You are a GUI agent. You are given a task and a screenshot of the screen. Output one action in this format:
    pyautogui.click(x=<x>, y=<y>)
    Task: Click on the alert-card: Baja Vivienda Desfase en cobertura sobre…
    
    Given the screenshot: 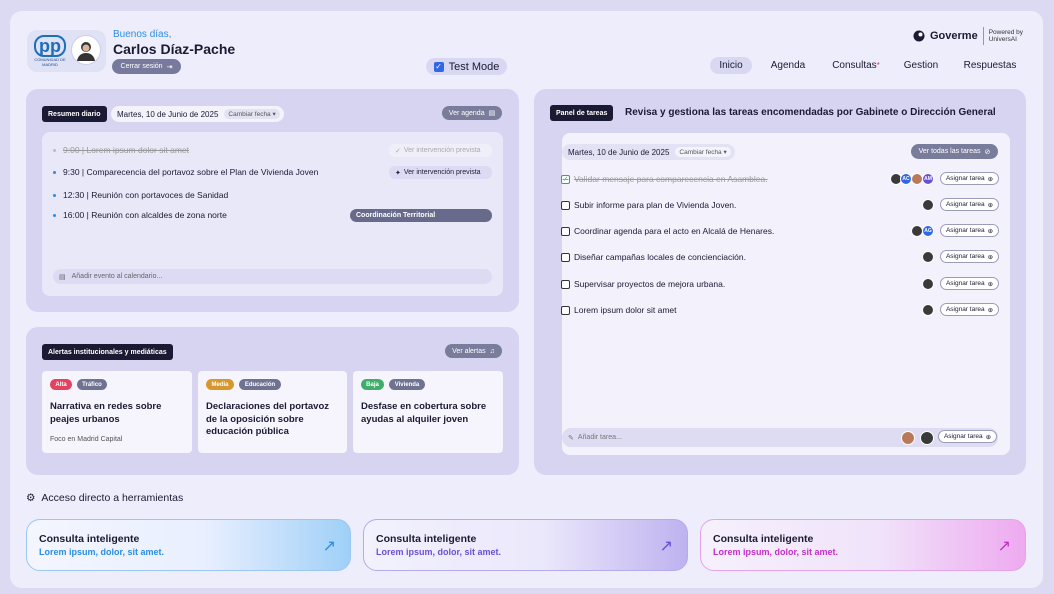 What is the action you would take?
    pyautogui.click(x=428, y=412)
    